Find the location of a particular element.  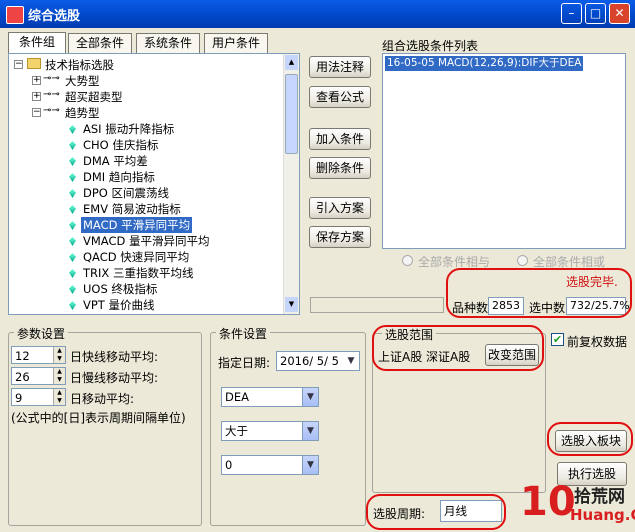

date-picker: 2016/ 5/ 5 ▼ is located at coordinates (318, 361).